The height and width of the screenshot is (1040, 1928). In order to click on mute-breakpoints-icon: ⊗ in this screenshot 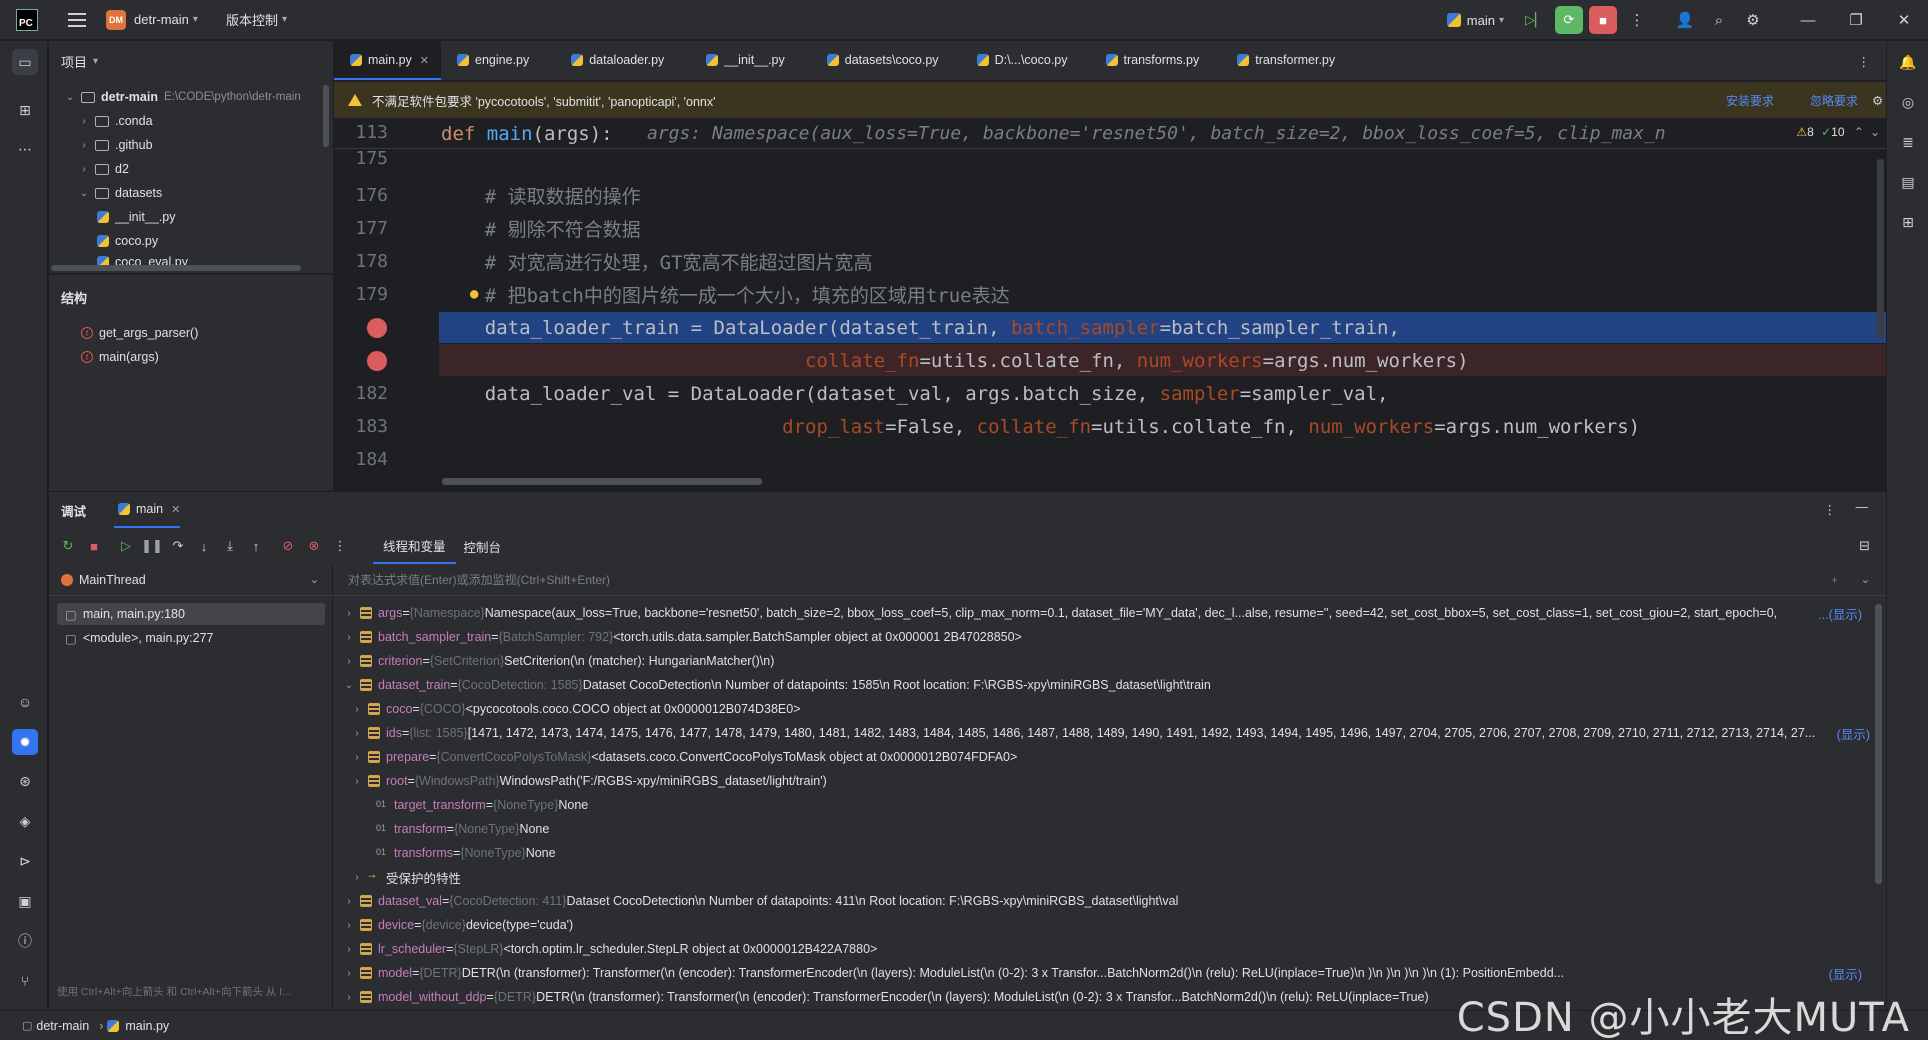, I will do `click(314, 546)`.